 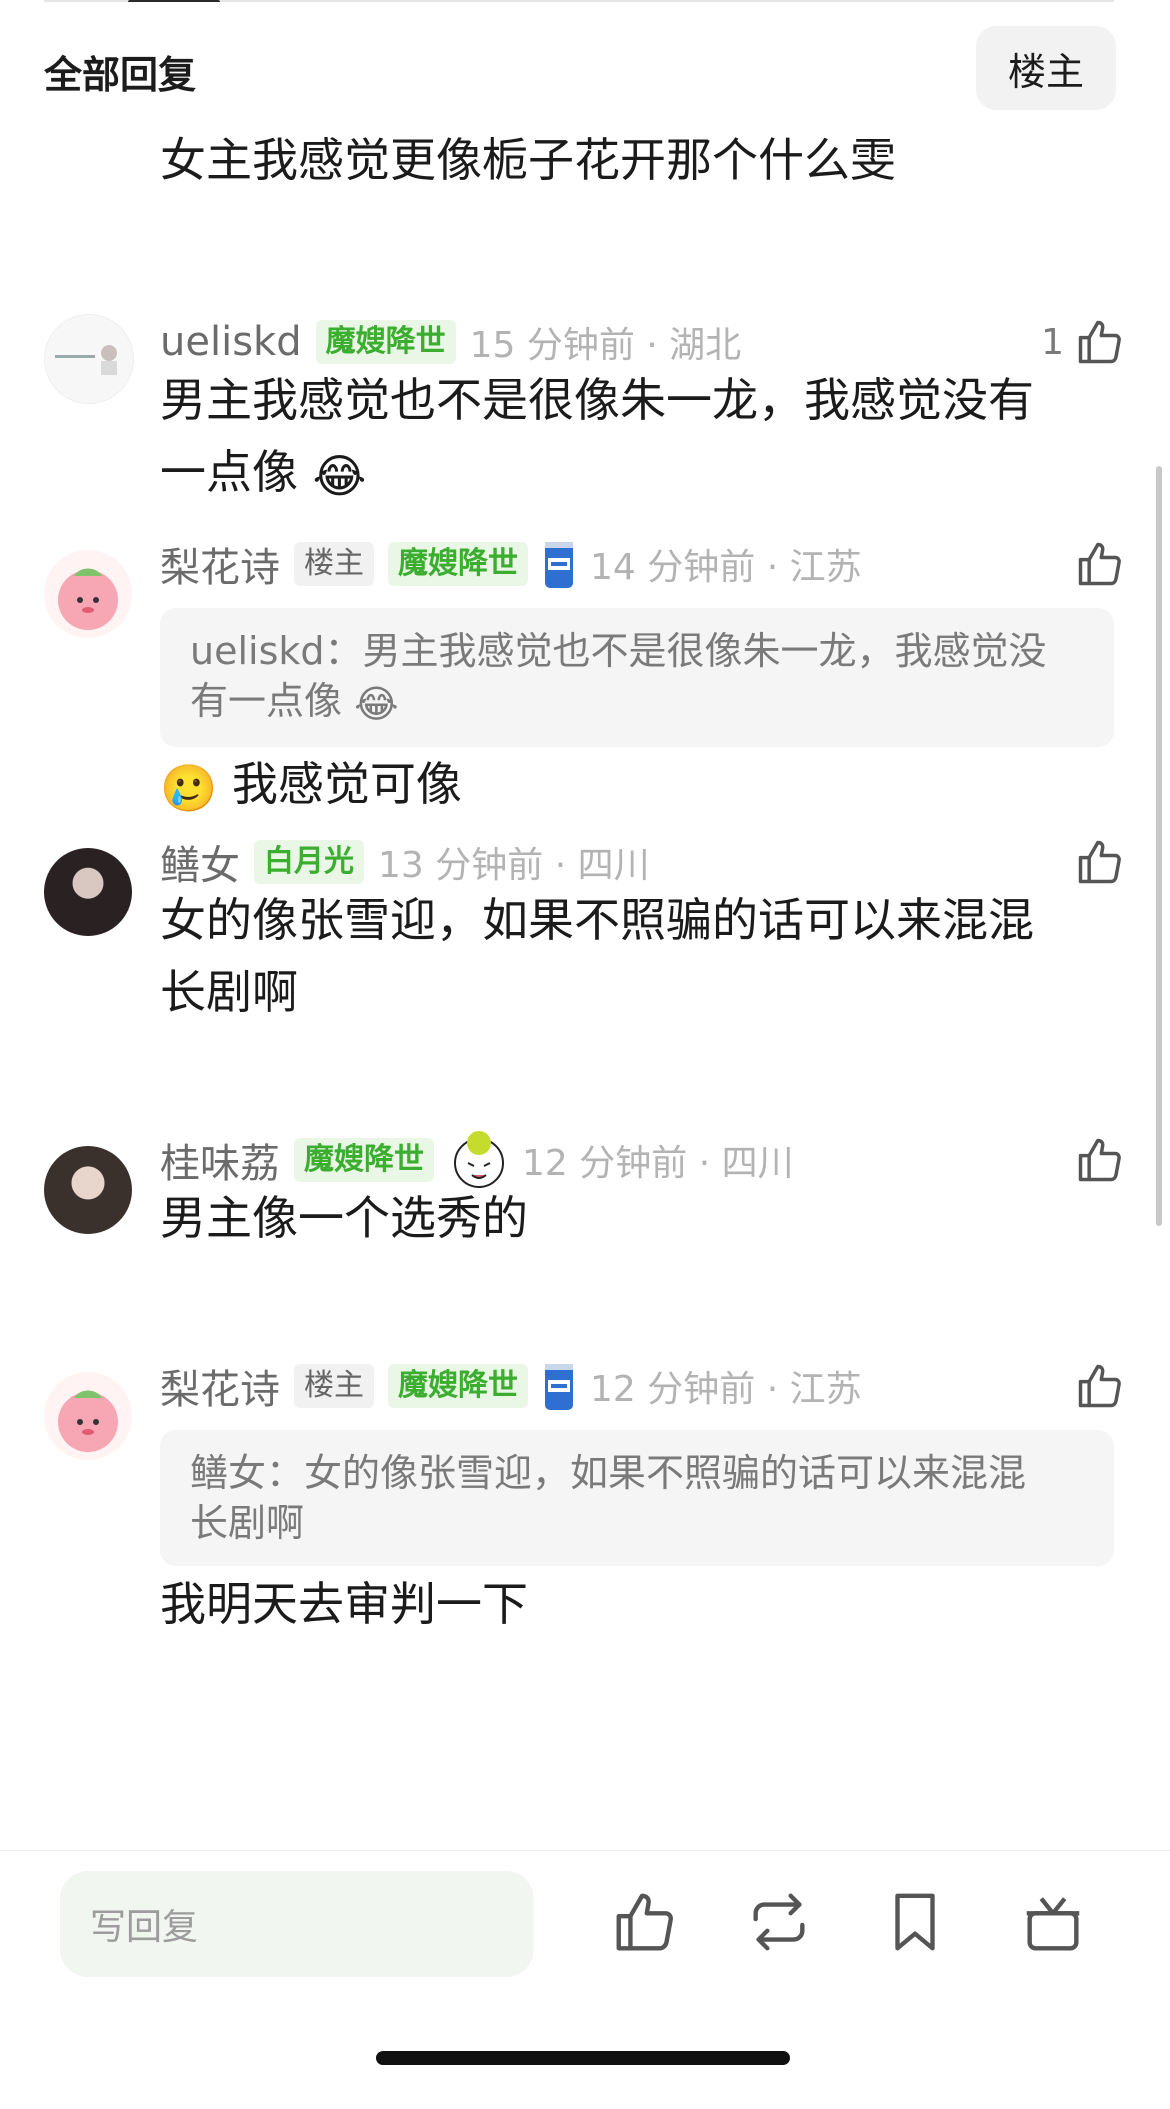 What do you see at coordinates (583, 2058) in the screenshot?
I see `home-indicator` at bounding box center [583, 2058].